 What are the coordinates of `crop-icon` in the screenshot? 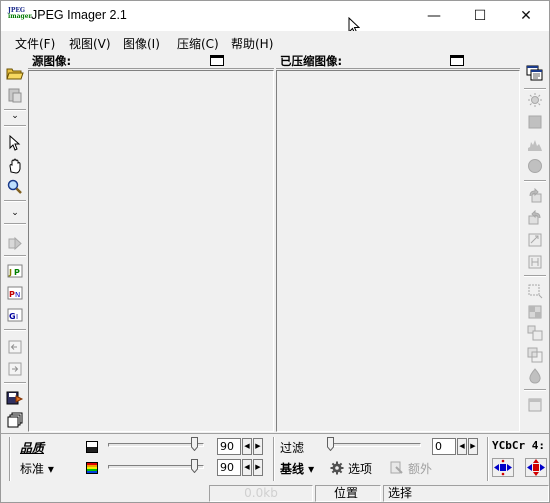 It's located at (535, 291).